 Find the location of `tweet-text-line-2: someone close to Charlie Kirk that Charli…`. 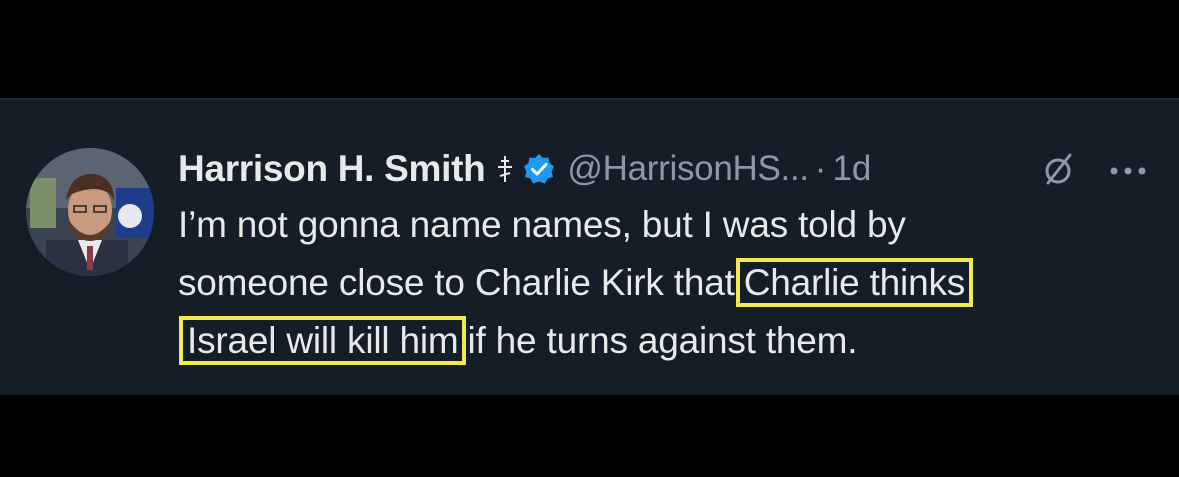

tweet-text-line-2: someone close to Charlie Kirk that Charli… is located at coordinates (668, 283).